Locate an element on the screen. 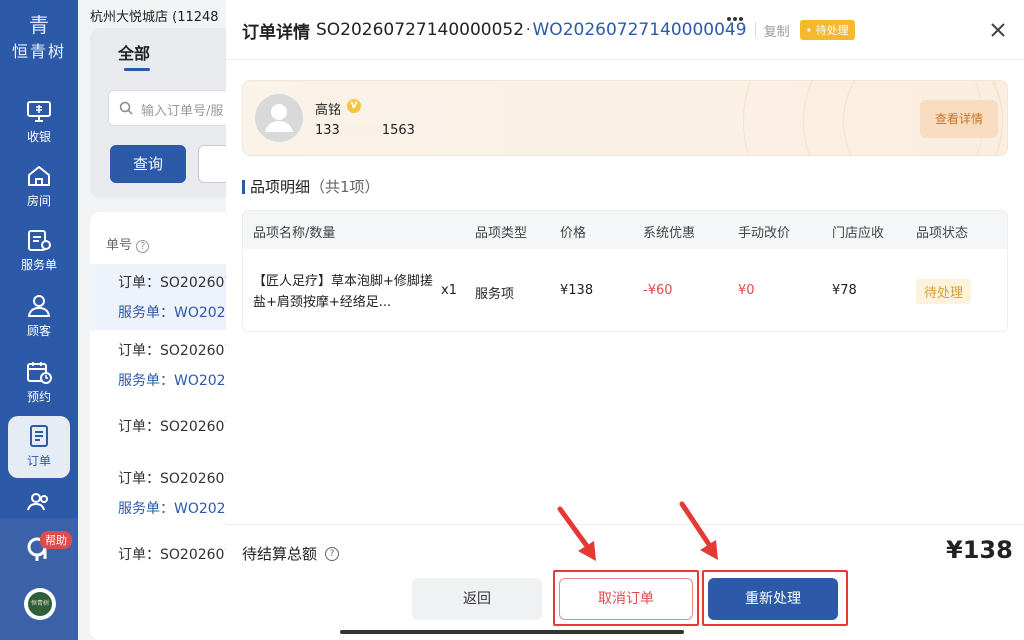  back-button: 返回 is located at coordinates (477, 599).